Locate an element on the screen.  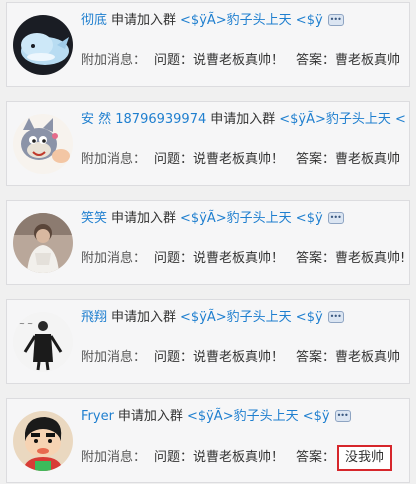
attach-message: 附加消息： 问题：说曹老板真帅！ 答案：曹老板真帅! is located at coordinates (243, 259).